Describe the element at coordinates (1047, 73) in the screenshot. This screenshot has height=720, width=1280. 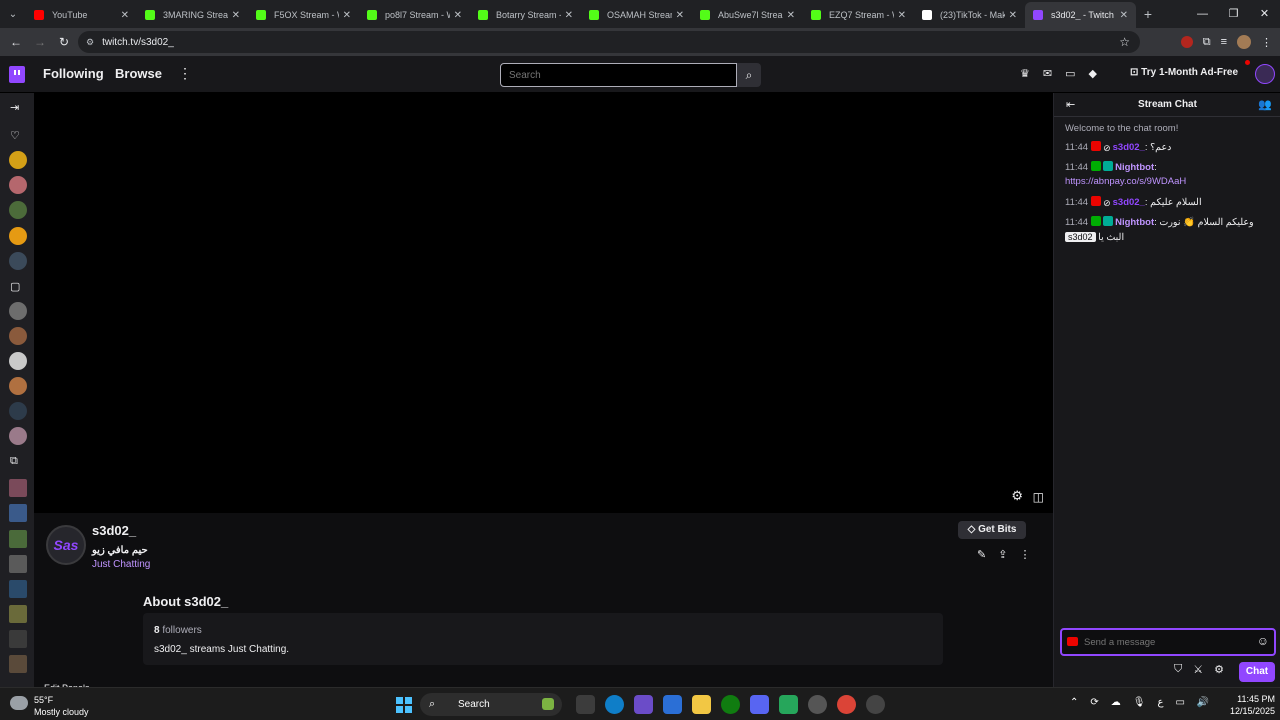
I see `inbox-icon: ✉` at that location.